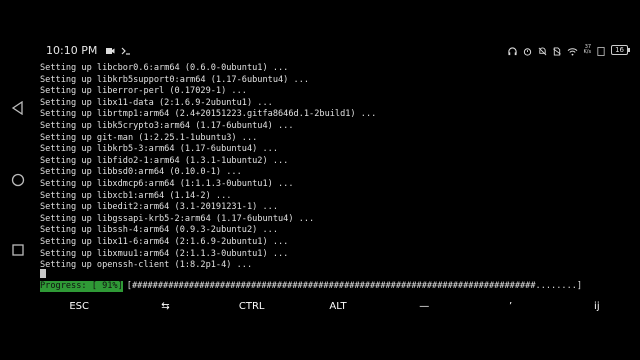  I want to click on net-speed: 37 K/s, so click(588, 50).